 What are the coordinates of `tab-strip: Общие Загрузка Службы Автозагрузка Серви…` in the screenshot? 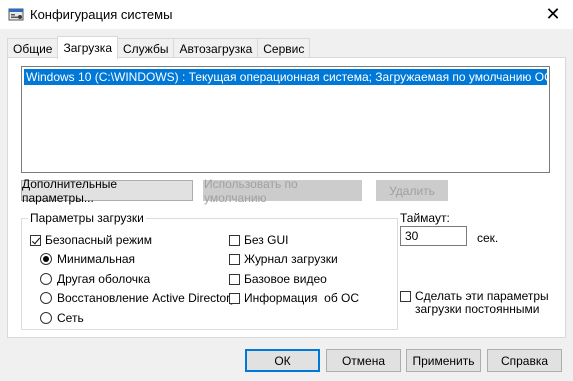 It's located at (159, 47).